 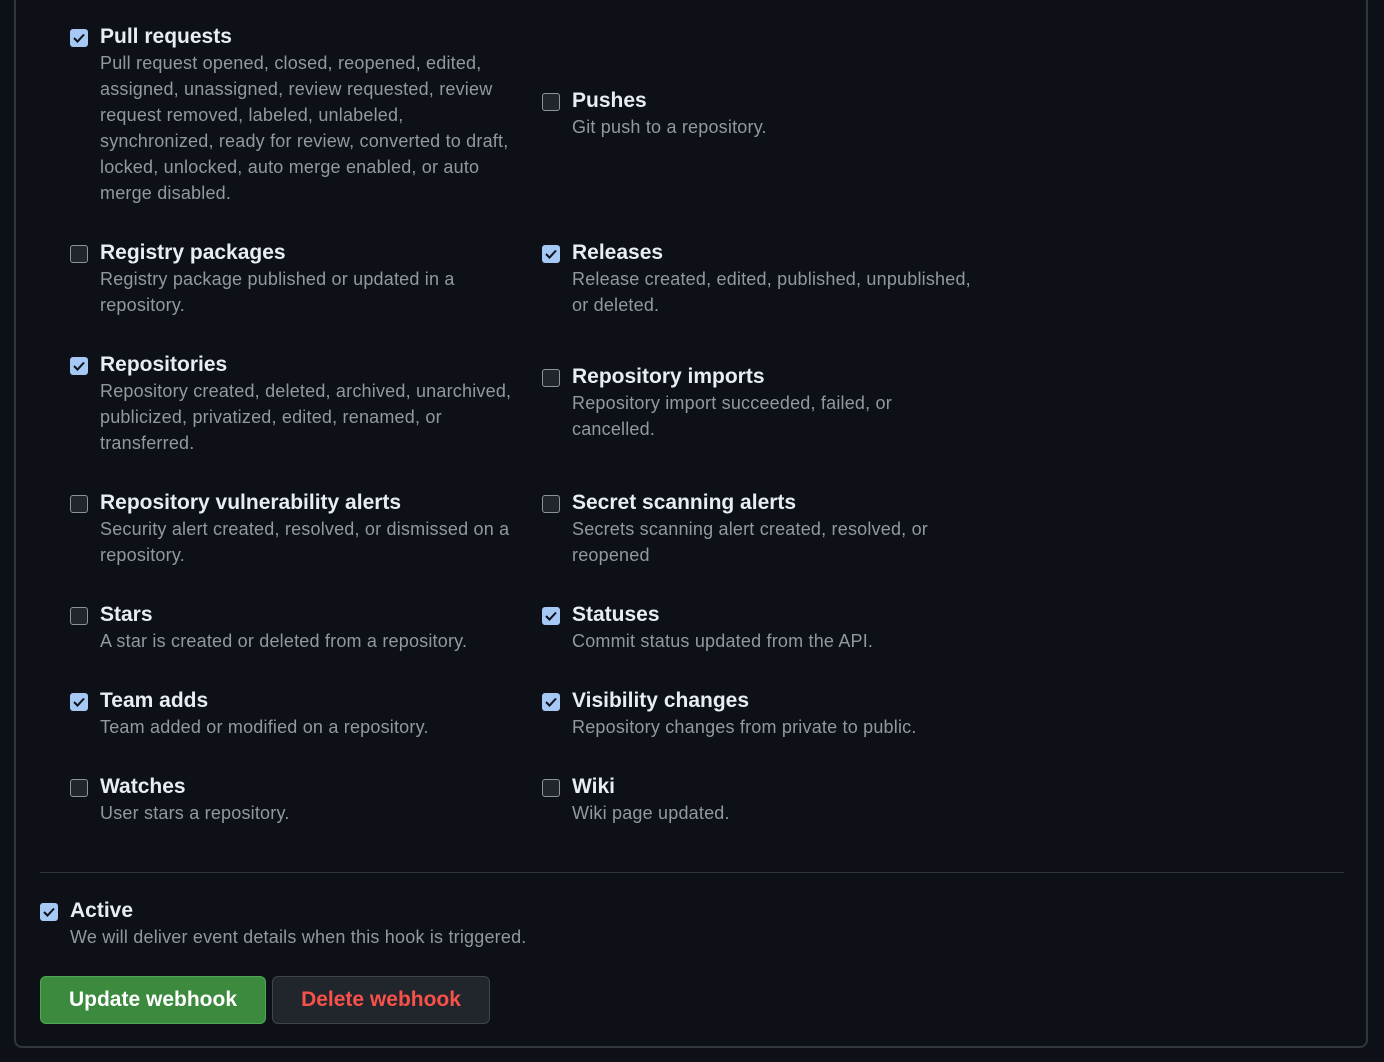 What do you see at coordinates (166, 36) in the screenshot?
I see `event-title: Pull requests` at bounding box center [166, 36].